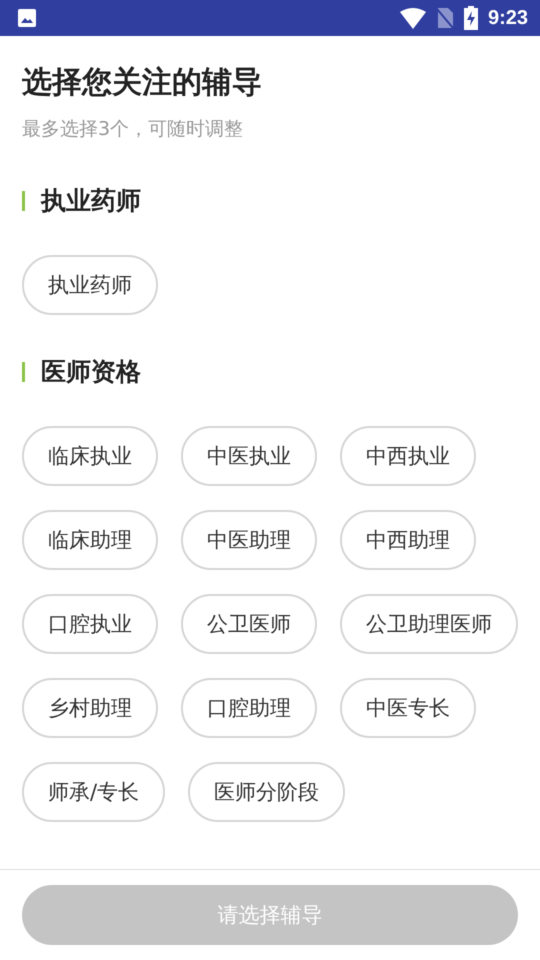 Image resolution: width=540 pixels, height=960 pixels. What do you see at coordinates (249, 456) in the screenshot?
I see `option-chip: 中医执业` at bounding box center [249, 456].